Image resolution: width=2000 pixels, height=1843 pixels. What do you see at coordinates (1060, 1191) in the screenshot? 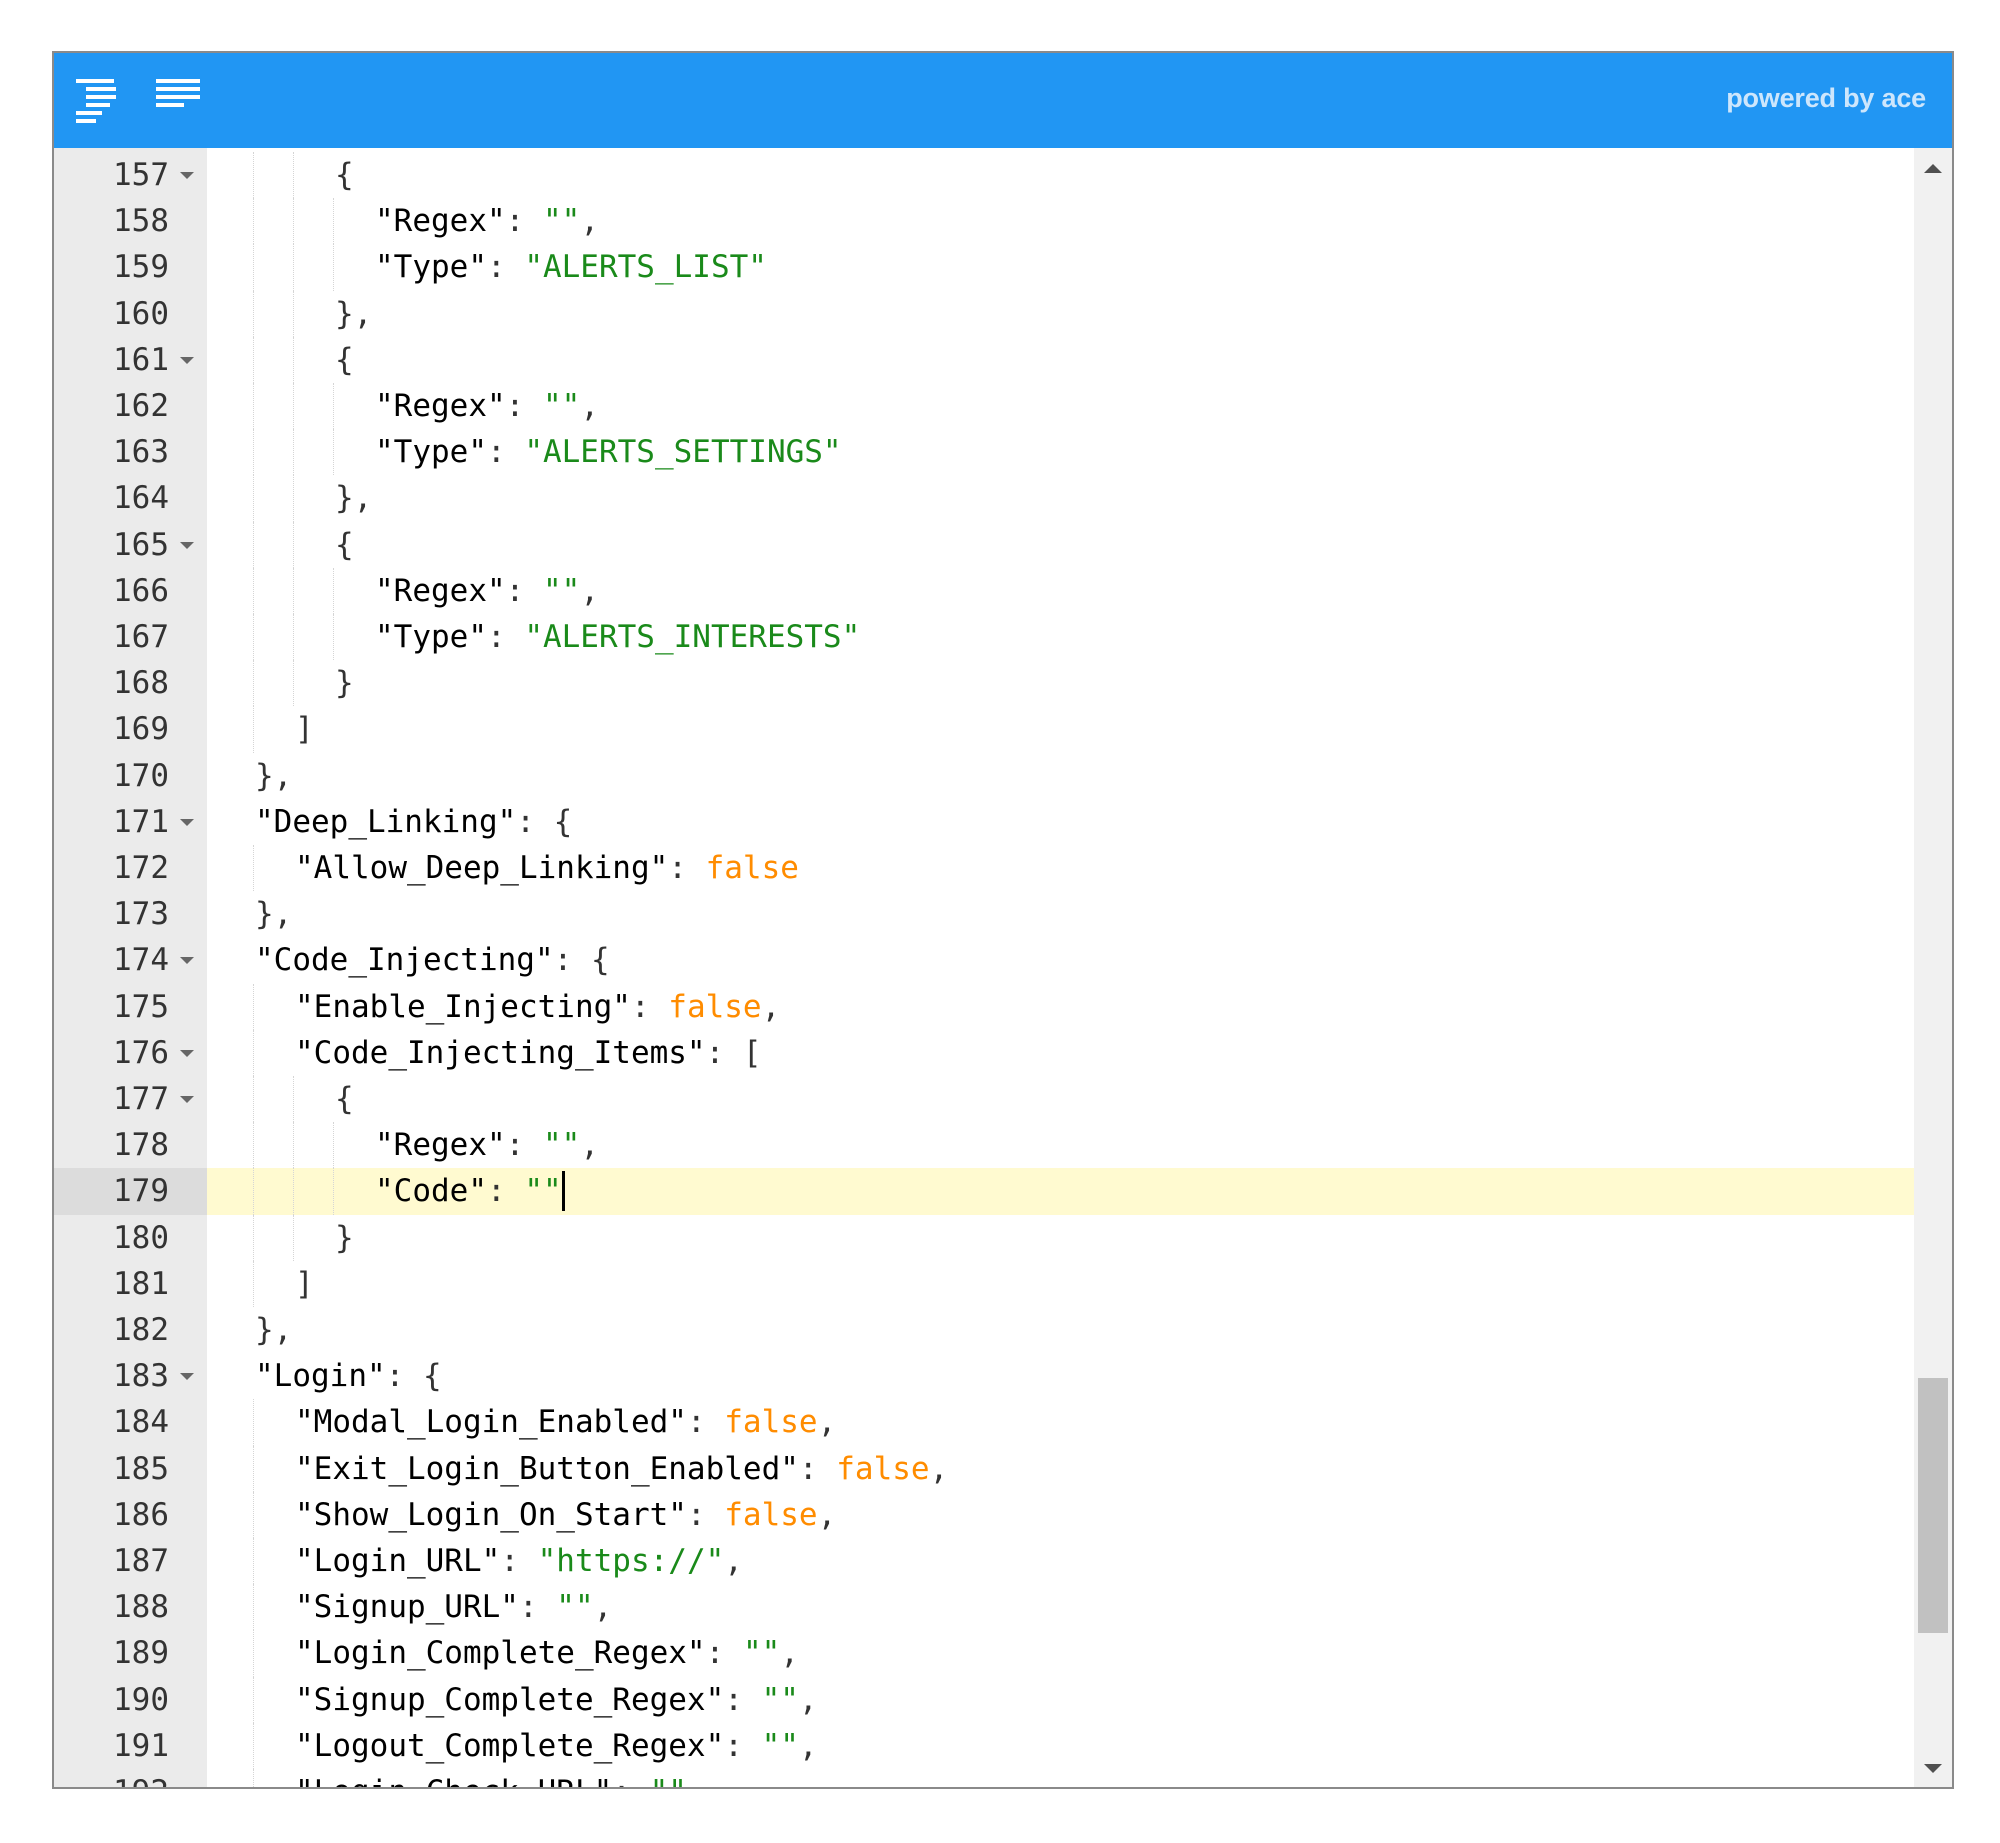
I see `code-line: "Code": ""` at bounding box center [1060, 1191].